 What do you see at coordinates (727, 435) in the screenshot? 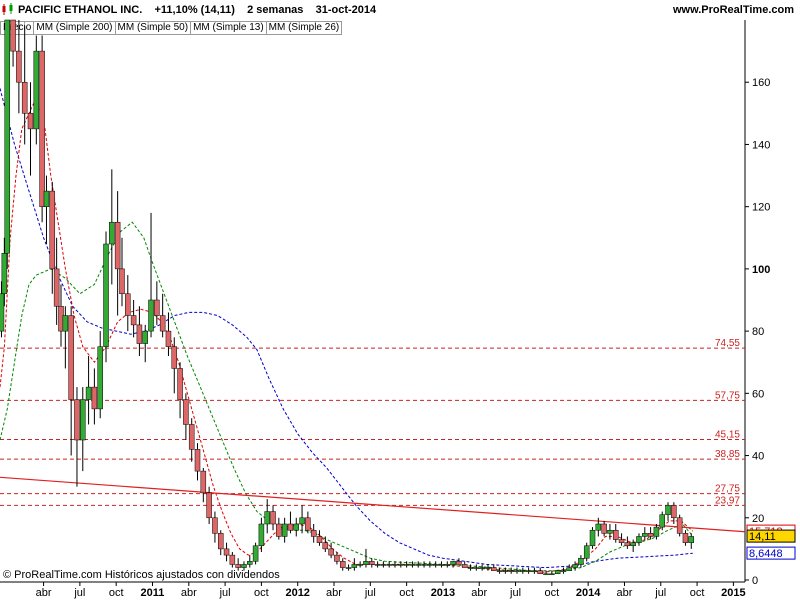
I see `horizontal-level-label: 45,15` at bounding box center [727, 435].